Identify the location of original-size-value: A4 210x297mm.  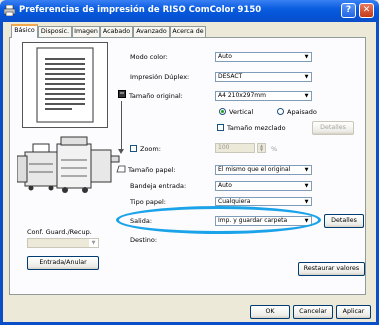
(242, 95).